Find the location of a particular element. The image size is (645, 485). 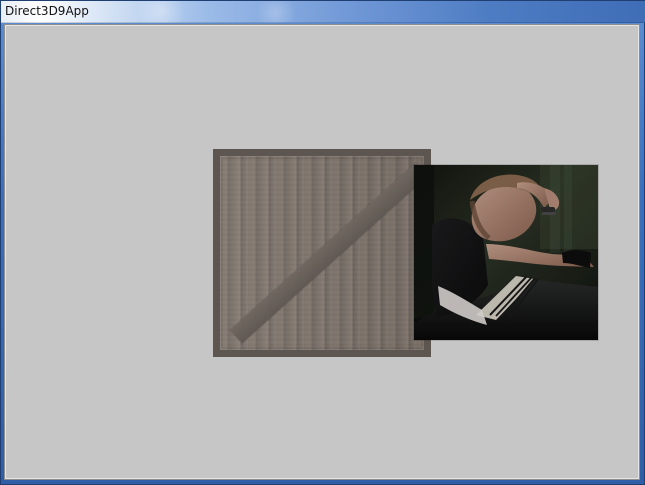

crate-diagonal-beam is located at coordinates (329, 253).